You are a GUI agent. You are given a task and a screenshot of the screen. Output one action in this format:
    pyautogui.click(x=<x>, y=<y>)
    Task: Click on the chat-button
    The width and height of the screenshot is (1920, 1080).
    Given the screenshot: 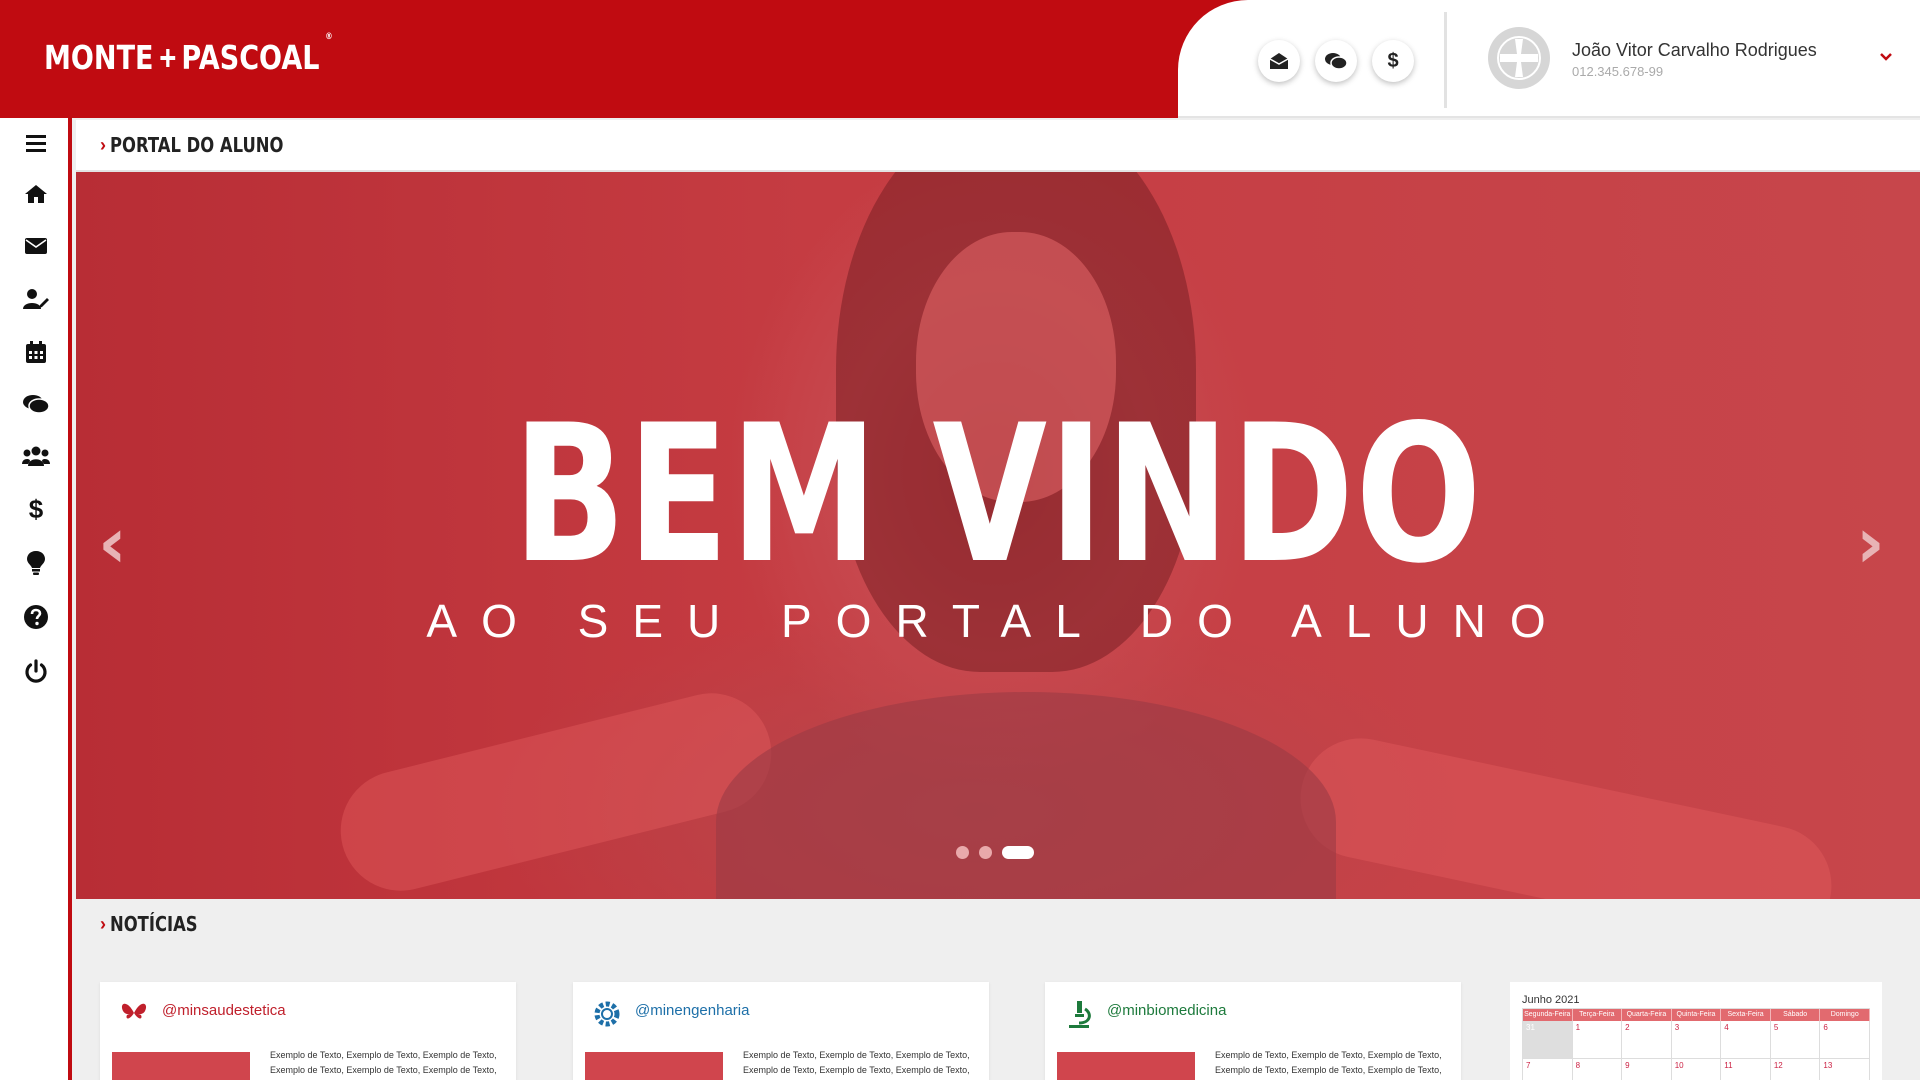 What is the action you would take?
    pyautogui.click(x=1336, y=61)
    